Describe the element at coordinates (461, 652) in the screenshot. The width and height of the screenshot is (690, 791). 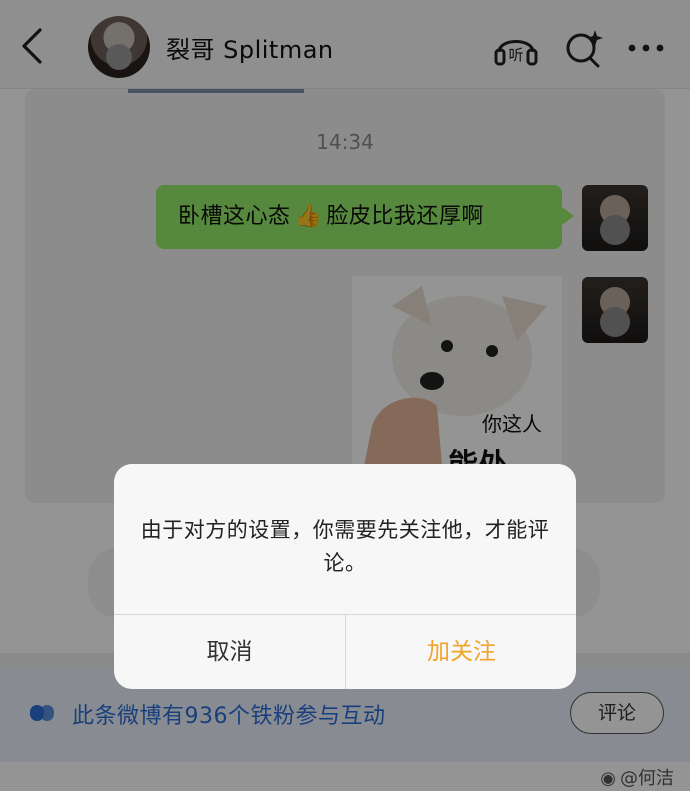
I see `follow-button: 加关注` at that location.